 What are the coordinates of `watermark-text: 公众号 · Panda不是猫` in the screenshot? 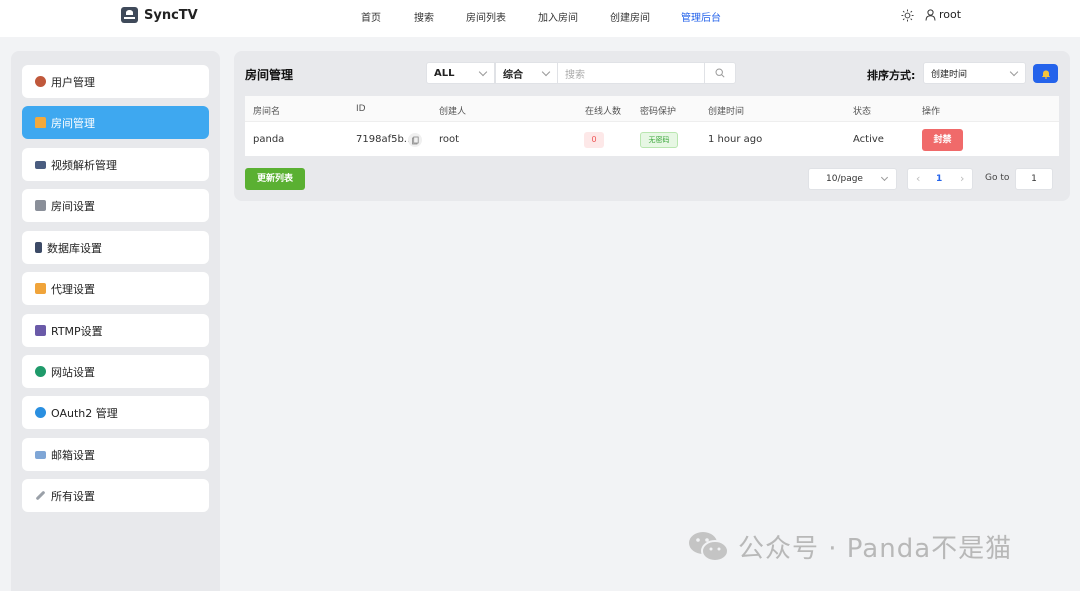 It's located at (875, 549).